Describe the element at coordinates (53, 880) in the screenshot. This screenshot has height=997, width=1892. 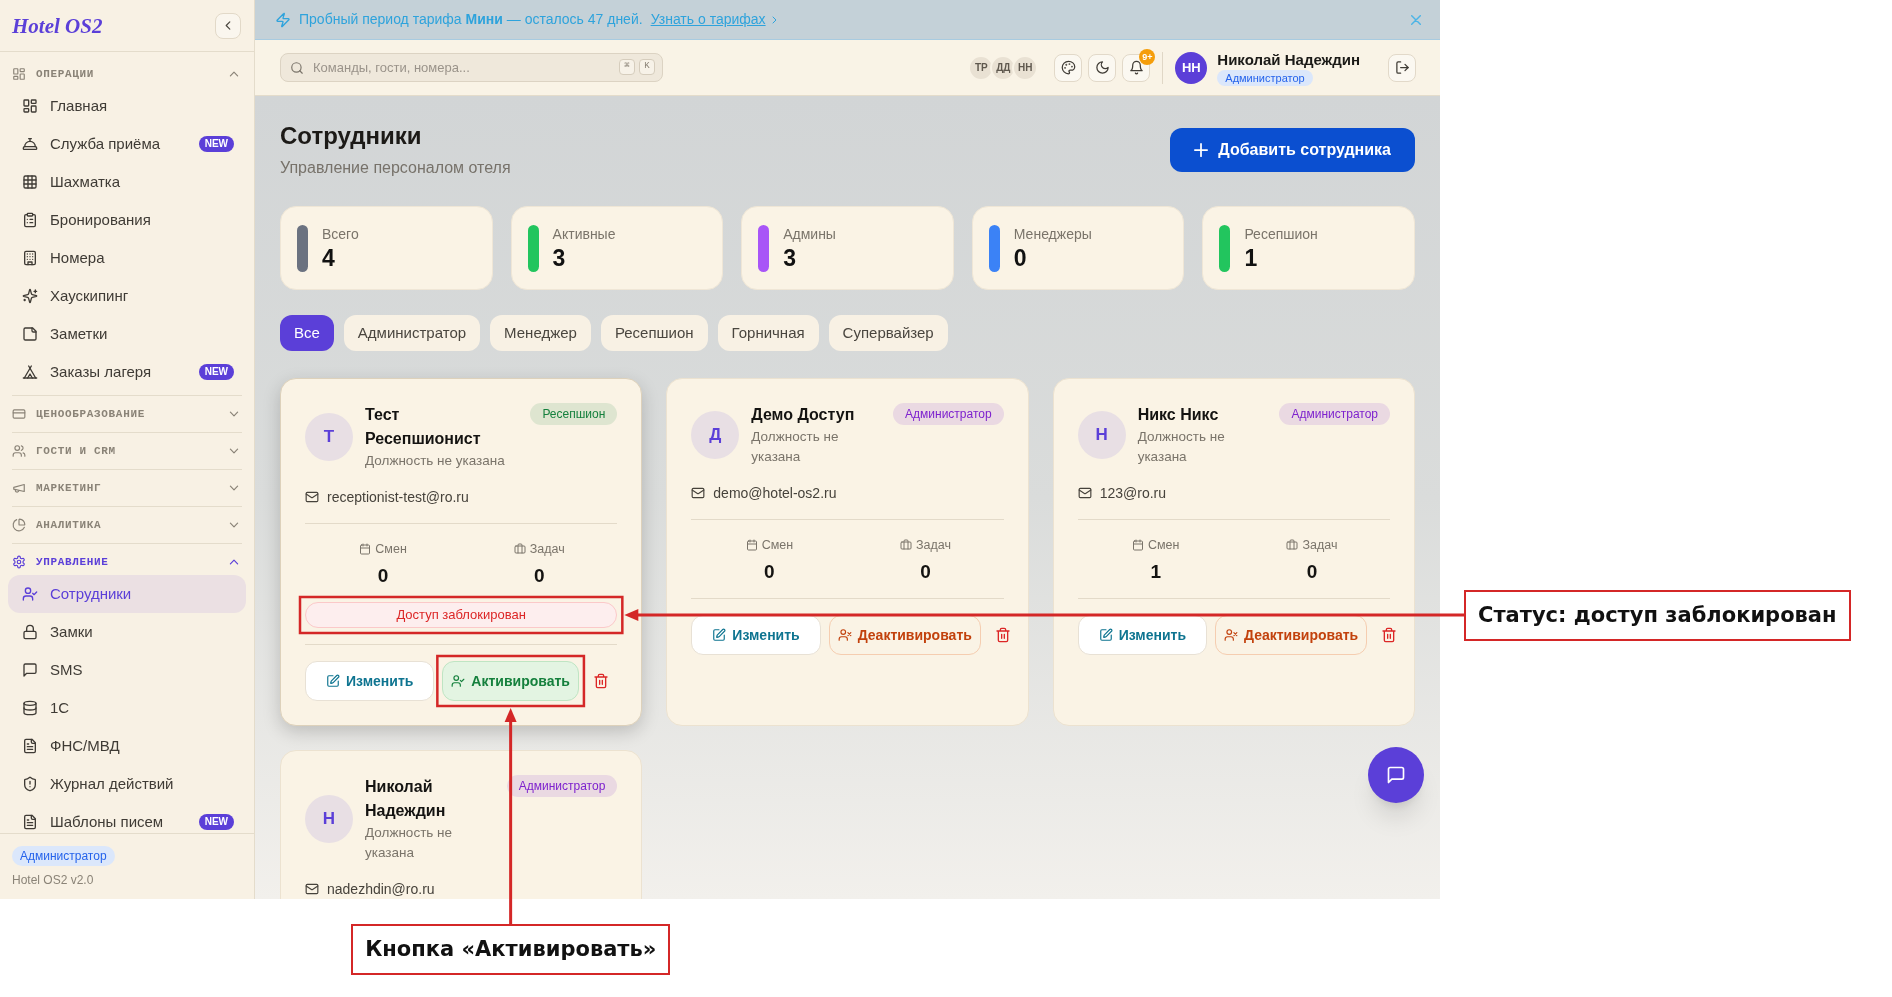
I see `version-text: Hotel OS2 v2.0` at that location.